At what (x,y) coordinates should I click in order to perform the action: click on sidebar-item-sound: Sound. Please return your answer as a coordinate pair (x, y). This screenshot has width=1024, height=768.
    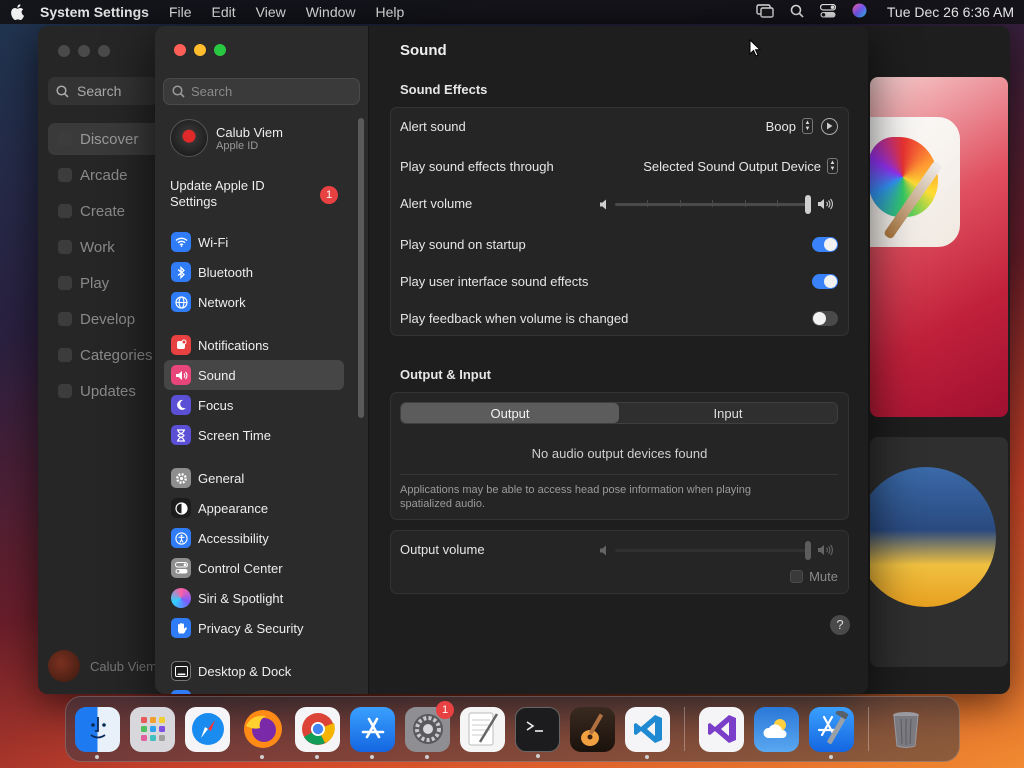
    Looking at the image, I should click on (254, 375).